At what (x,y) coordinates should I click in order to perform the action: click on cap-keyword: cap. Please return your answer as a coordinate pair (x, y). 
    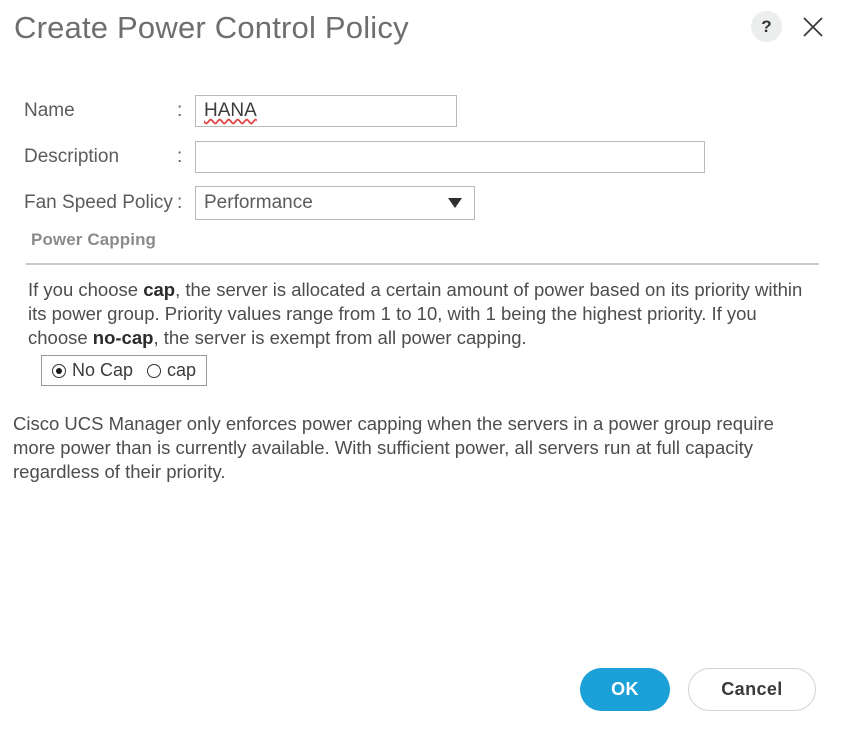
    Looking at the image, I should click on (159, 289).